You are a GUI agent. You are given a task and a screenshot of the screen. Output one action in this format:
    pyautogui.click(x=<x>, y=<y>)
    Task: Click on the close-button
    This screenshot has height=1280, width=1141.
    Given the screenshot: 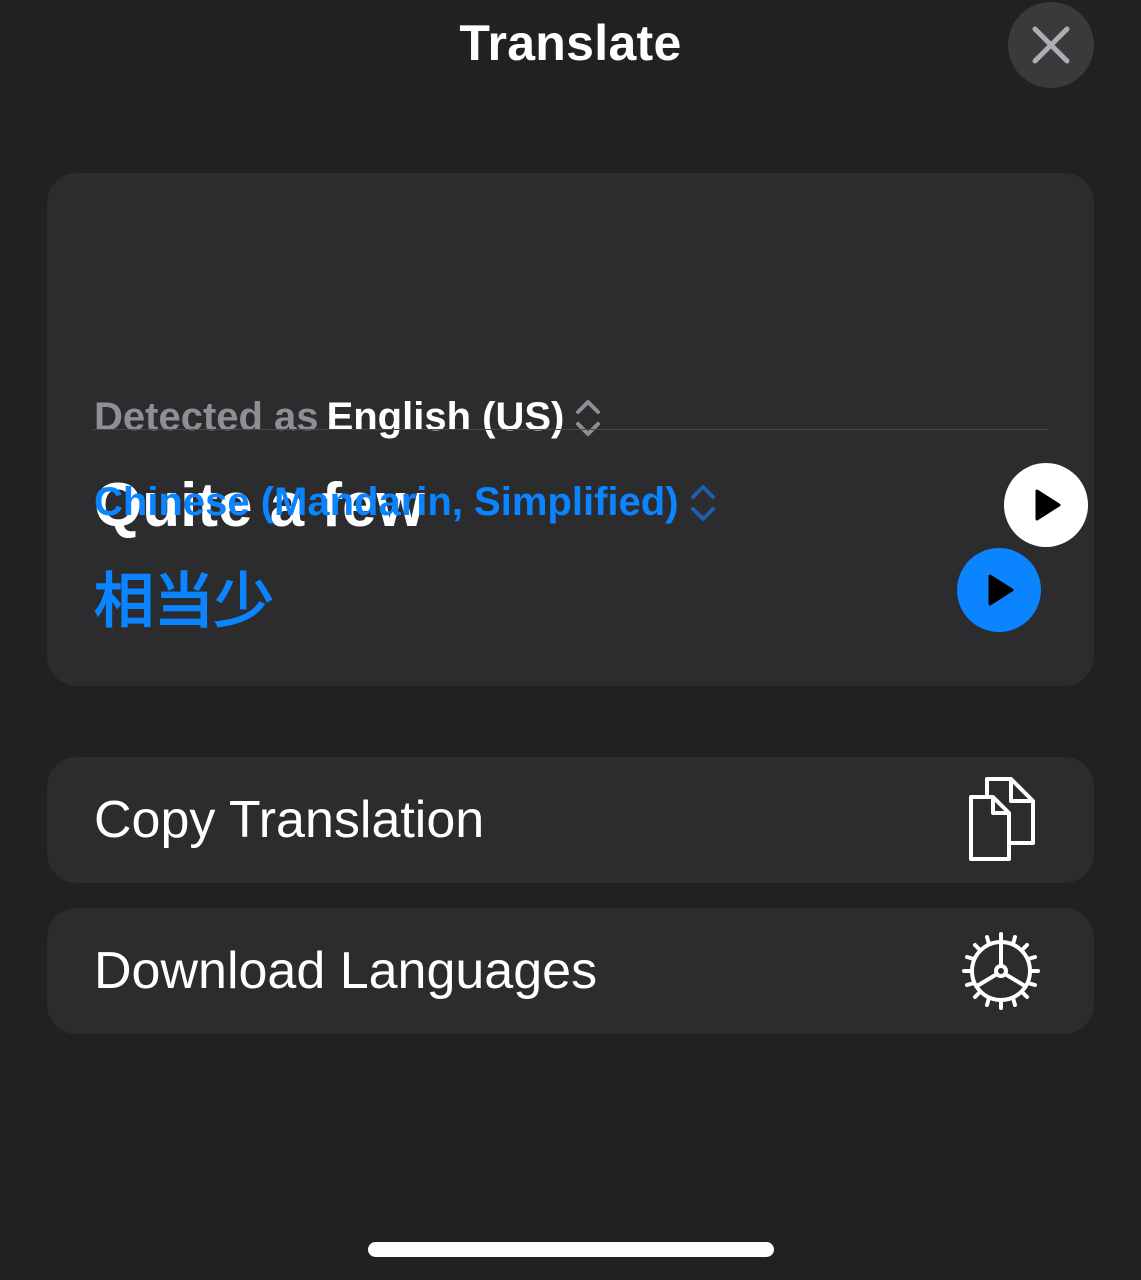 What is the action you would take?
    pyautogui.click(x=1051, y=45)
    